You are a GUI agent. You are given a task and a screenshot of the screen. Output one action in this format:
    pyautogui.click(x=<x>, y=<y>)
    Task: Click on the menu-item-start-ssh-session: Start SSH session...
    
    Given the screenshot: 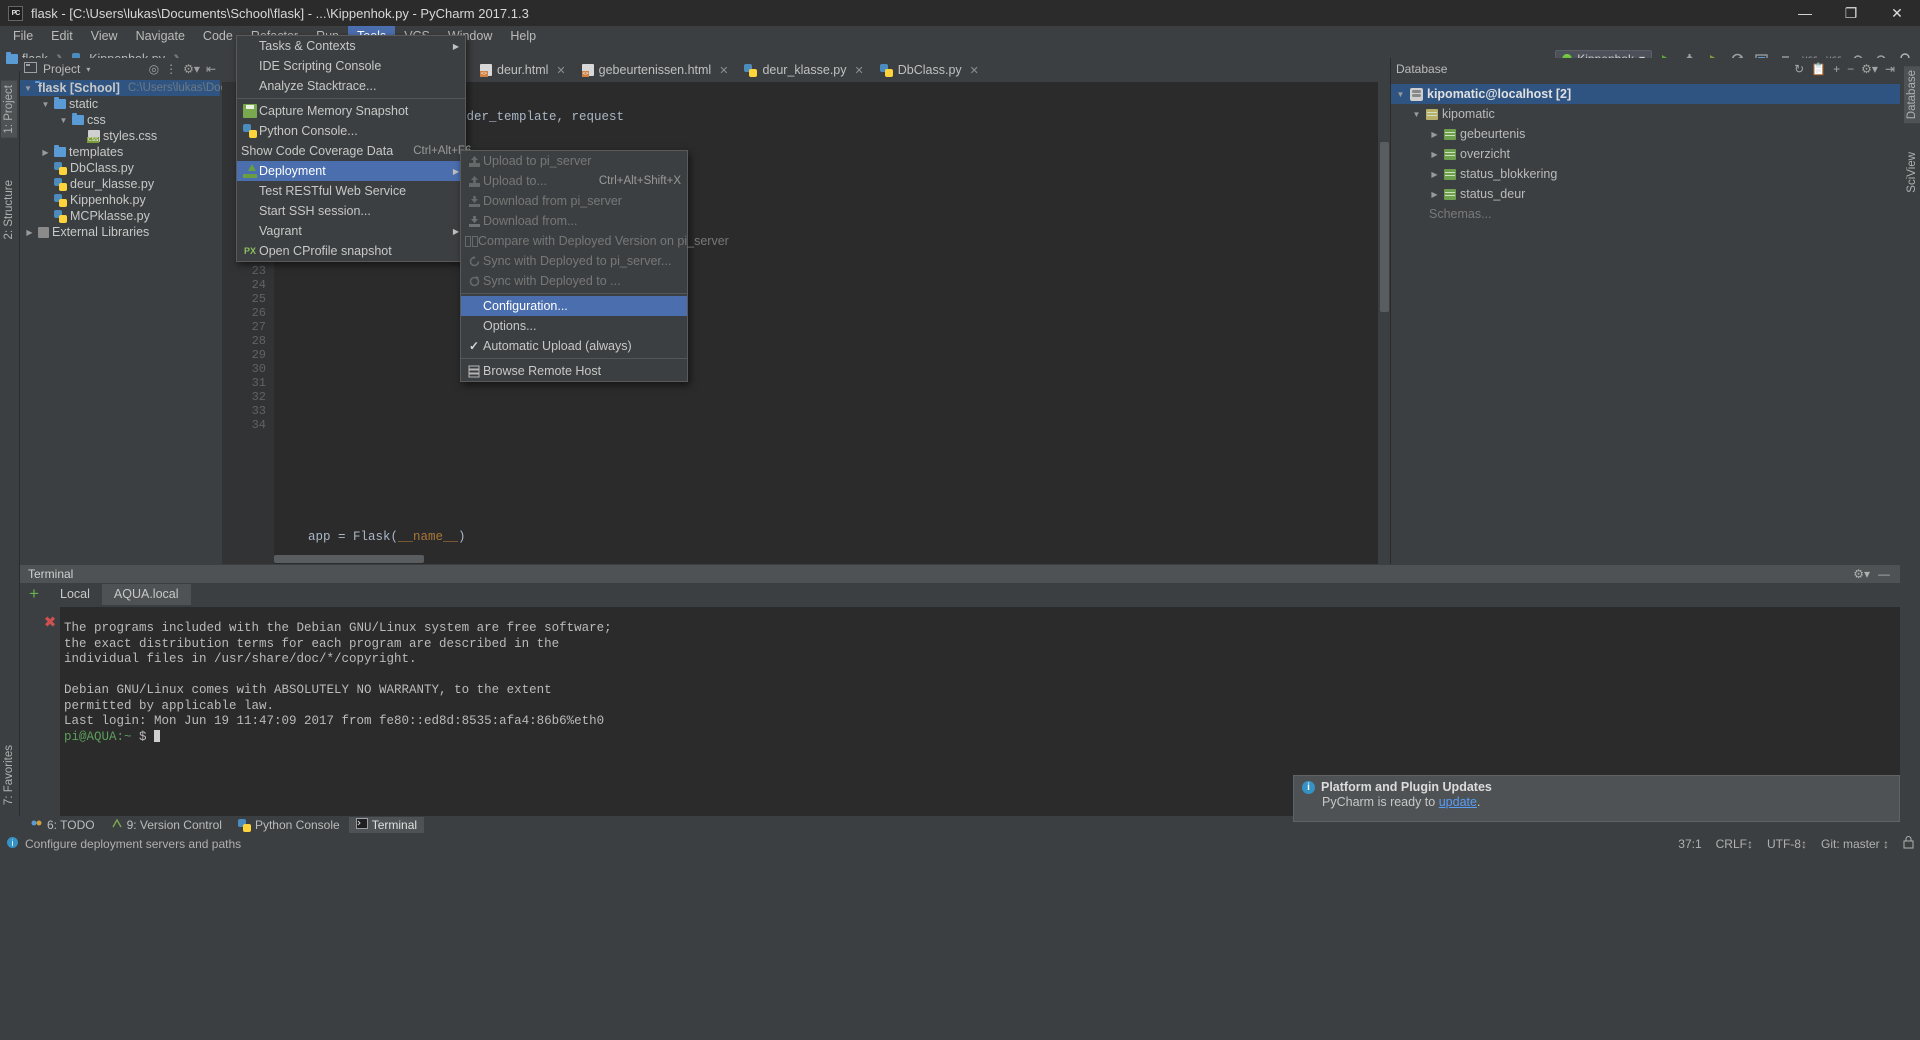 What is the action you would take?
    pyautogui.click(x=351, y=211)
    